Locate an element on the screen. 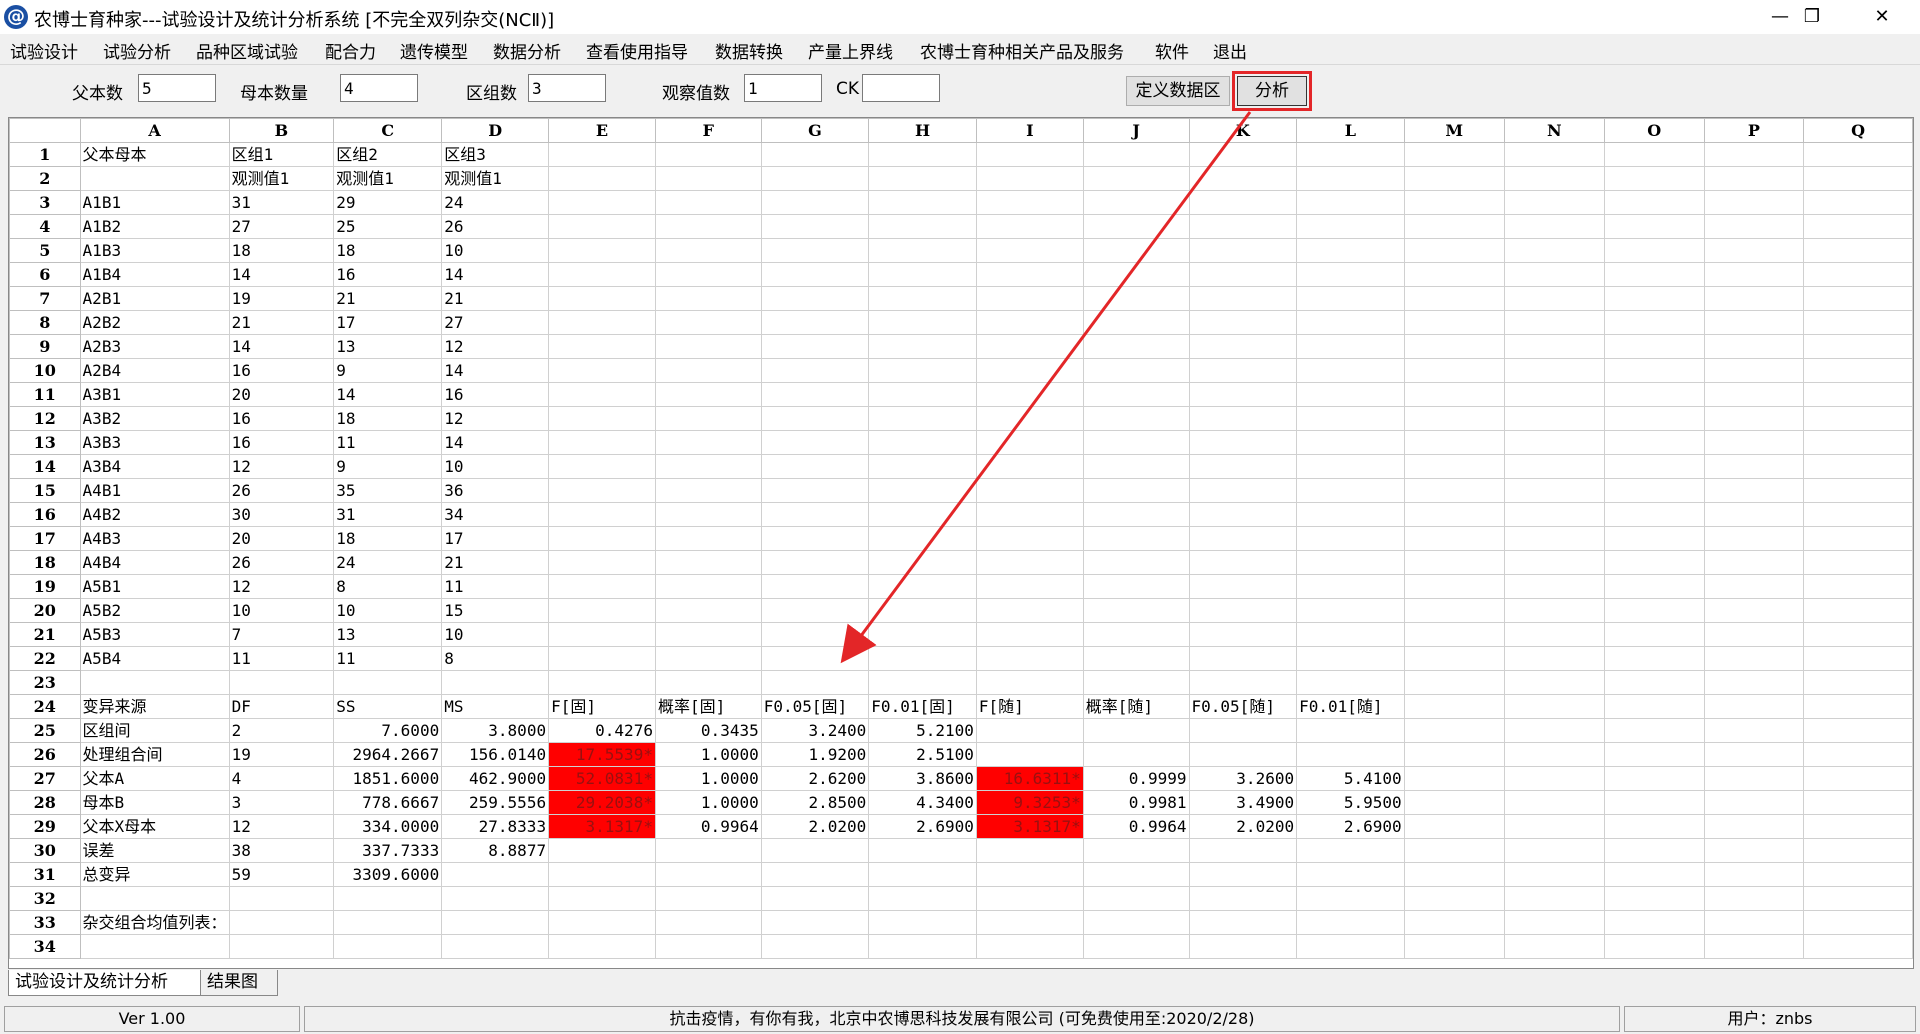 The width and height of the screenshot is (1920, 1034). table-cell: 20 is located at coordinates (281, 394).